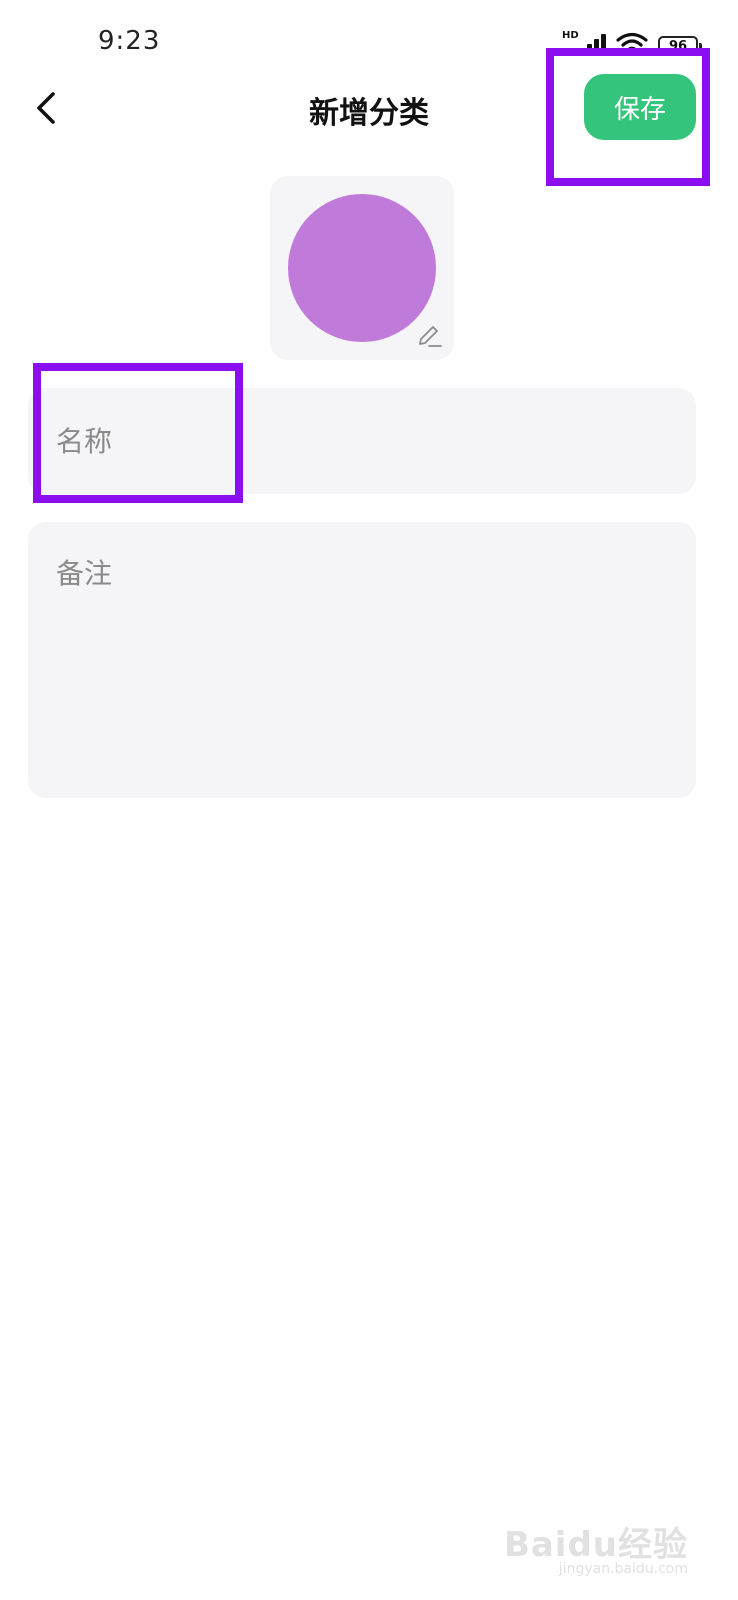  I want to click on network-label: HD, so click(570, 35).